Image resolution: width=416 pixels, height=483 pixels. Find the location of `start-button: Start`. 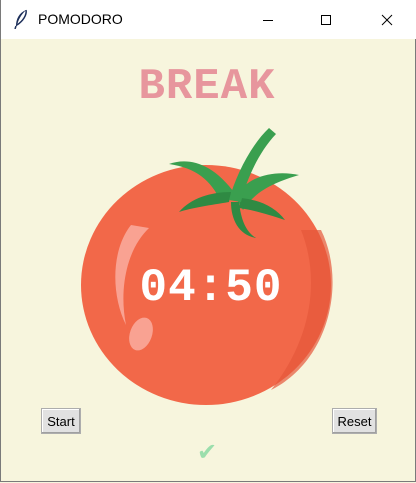

start-button: Start is located at coordinates (61, 421).